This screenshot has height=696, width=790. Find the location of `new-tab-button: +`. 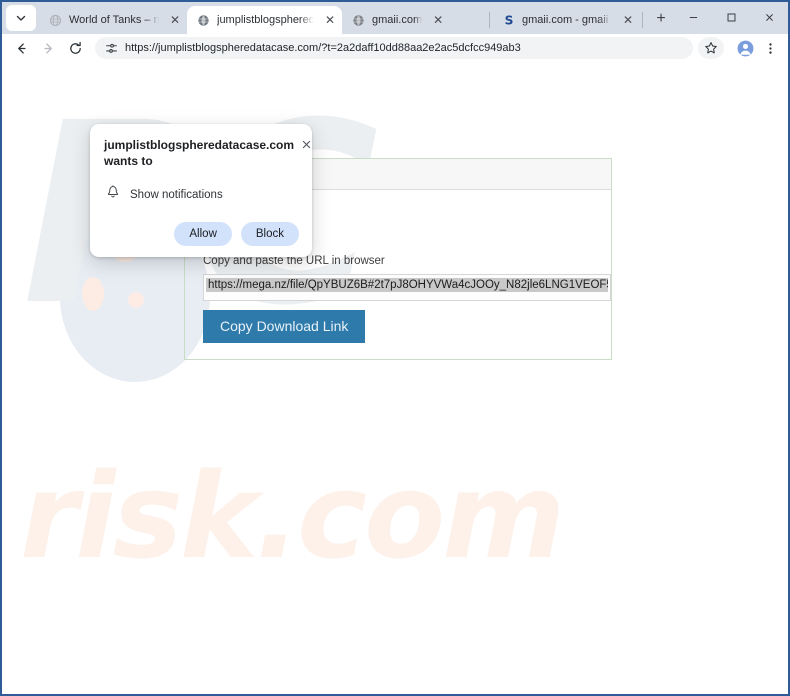

new-tab-button: + is located at coordinates (661, 19).